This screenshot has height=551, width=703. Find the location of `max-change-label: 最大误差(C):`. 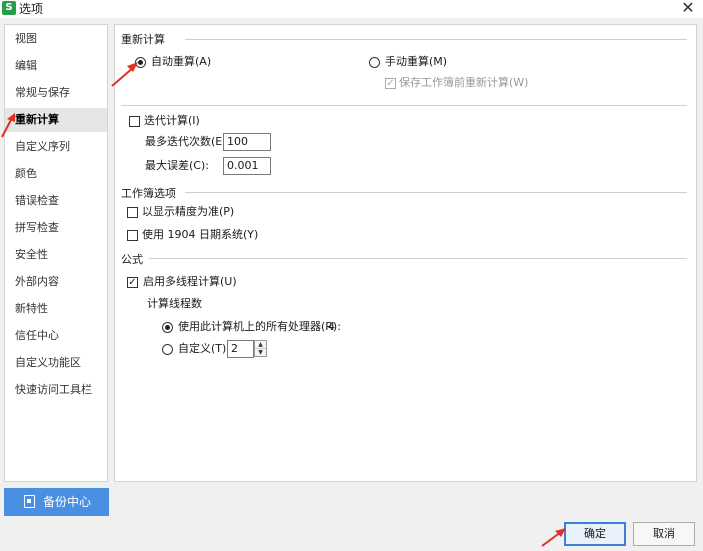

max-change-label: 最大误差(C): is located at coordinates (177, 165).